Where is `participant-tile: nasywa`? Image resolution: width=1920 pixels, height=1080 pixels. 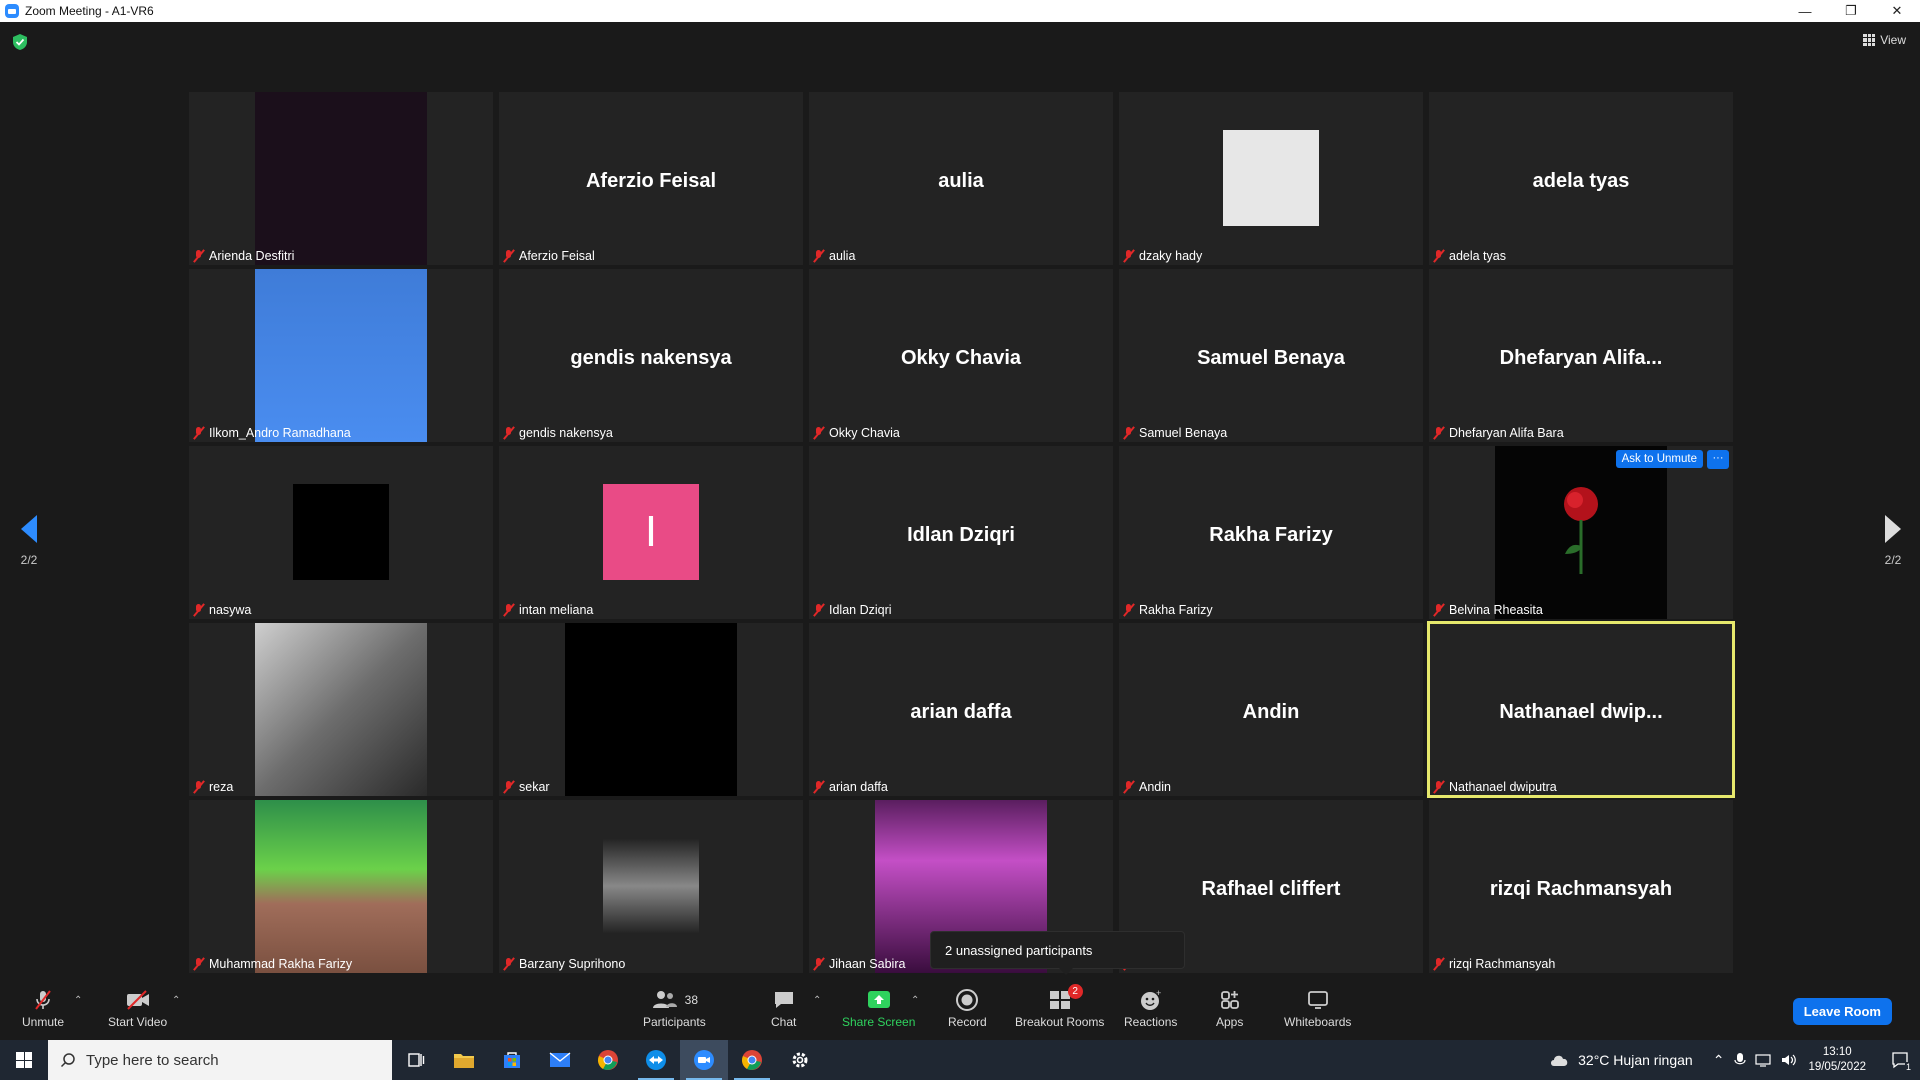
participant-tile: nasywa is located at coordinates (341, 532).